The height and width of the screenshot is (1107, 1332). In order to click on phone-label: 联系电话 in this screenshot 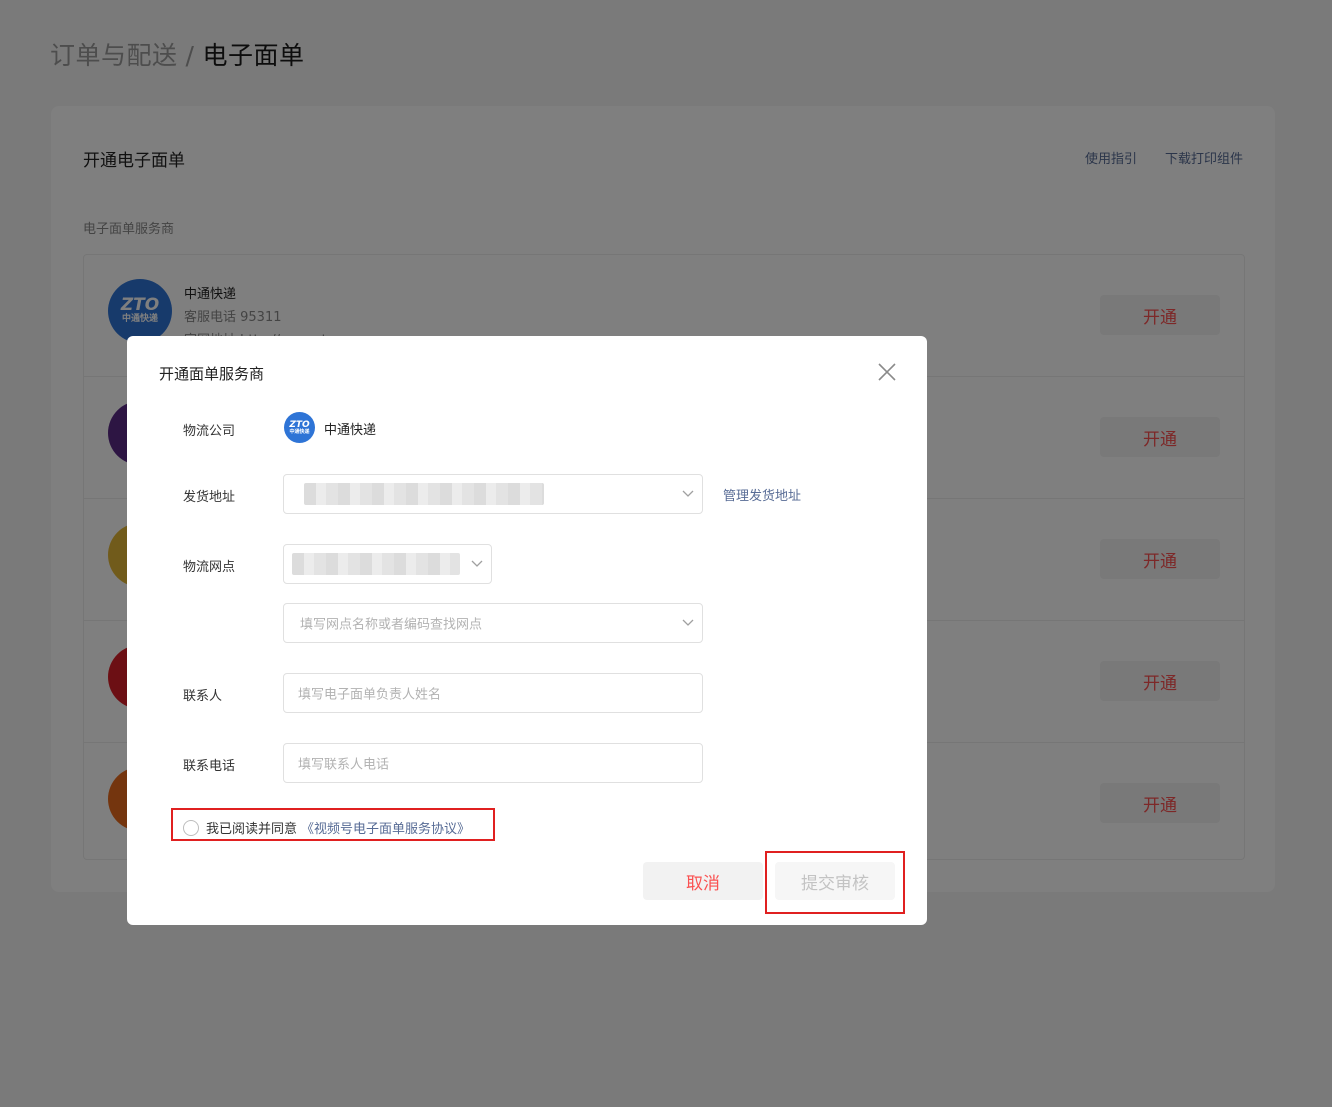, I will do `click(209, 766)`.